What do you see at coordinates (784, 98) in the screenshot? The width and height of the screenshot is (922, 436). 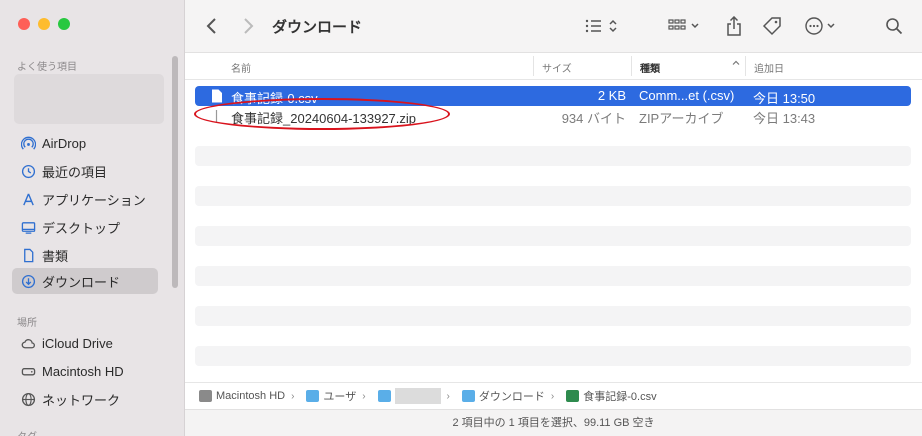 I see `file-date: 今日 13:50` at bounding box center [784, 98].